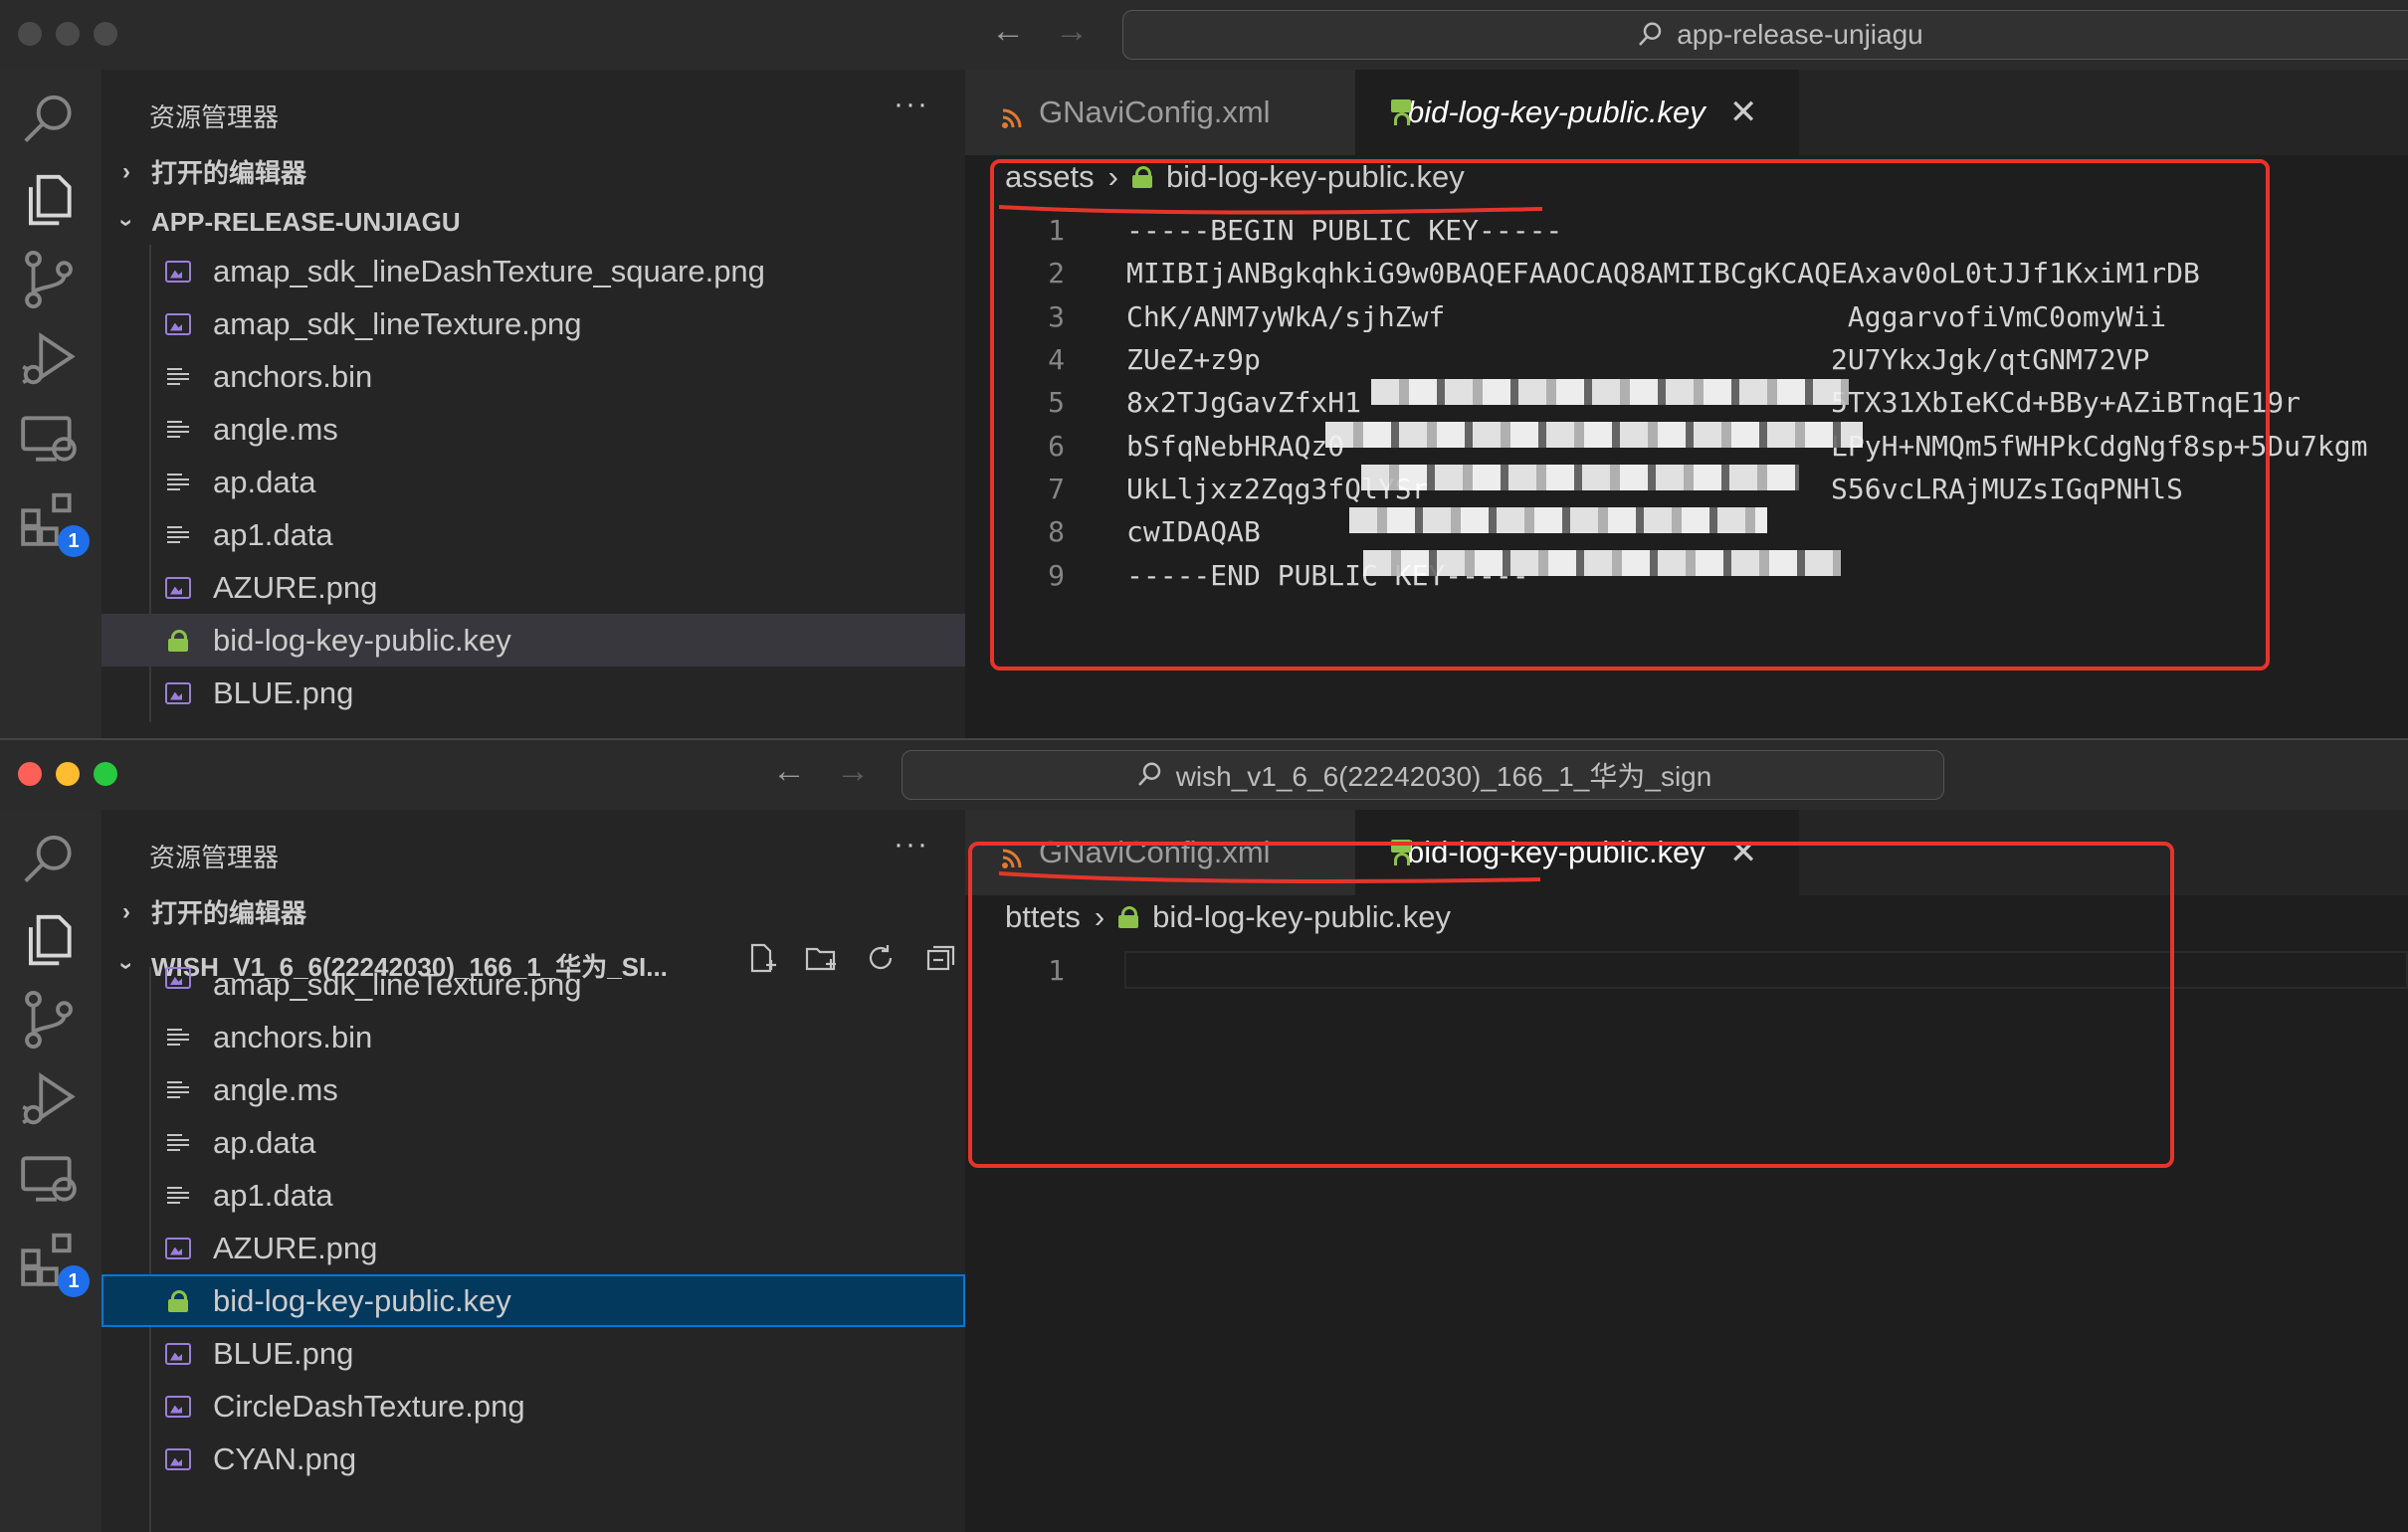 This screenshot has width=2408, height=1532. What do you see at coordinates (126, 222) in the screenshot?
I see `chevron-down-icon: ›` at bounding box center [126, 222].